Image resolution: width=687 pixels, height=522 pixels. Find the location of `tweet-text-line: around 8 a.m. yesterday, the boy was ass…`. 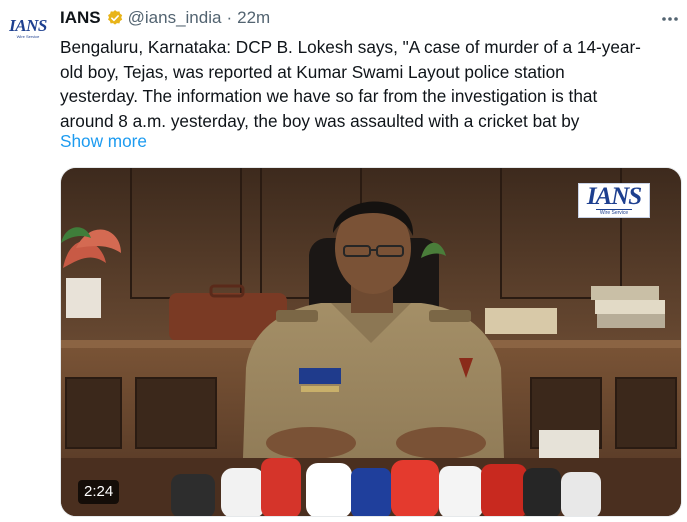

tweet-text-line: around 8 a.m. yesterday, the boy was ass… is located at coordinates (320, 120).